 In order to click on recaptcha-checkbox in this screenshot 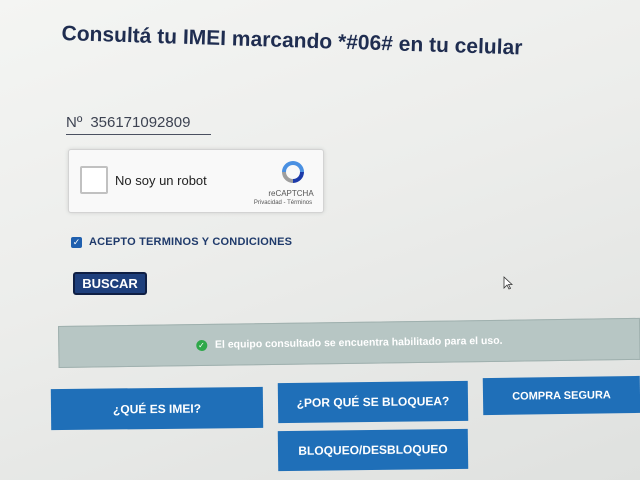, I will do `click(94, 180)`.